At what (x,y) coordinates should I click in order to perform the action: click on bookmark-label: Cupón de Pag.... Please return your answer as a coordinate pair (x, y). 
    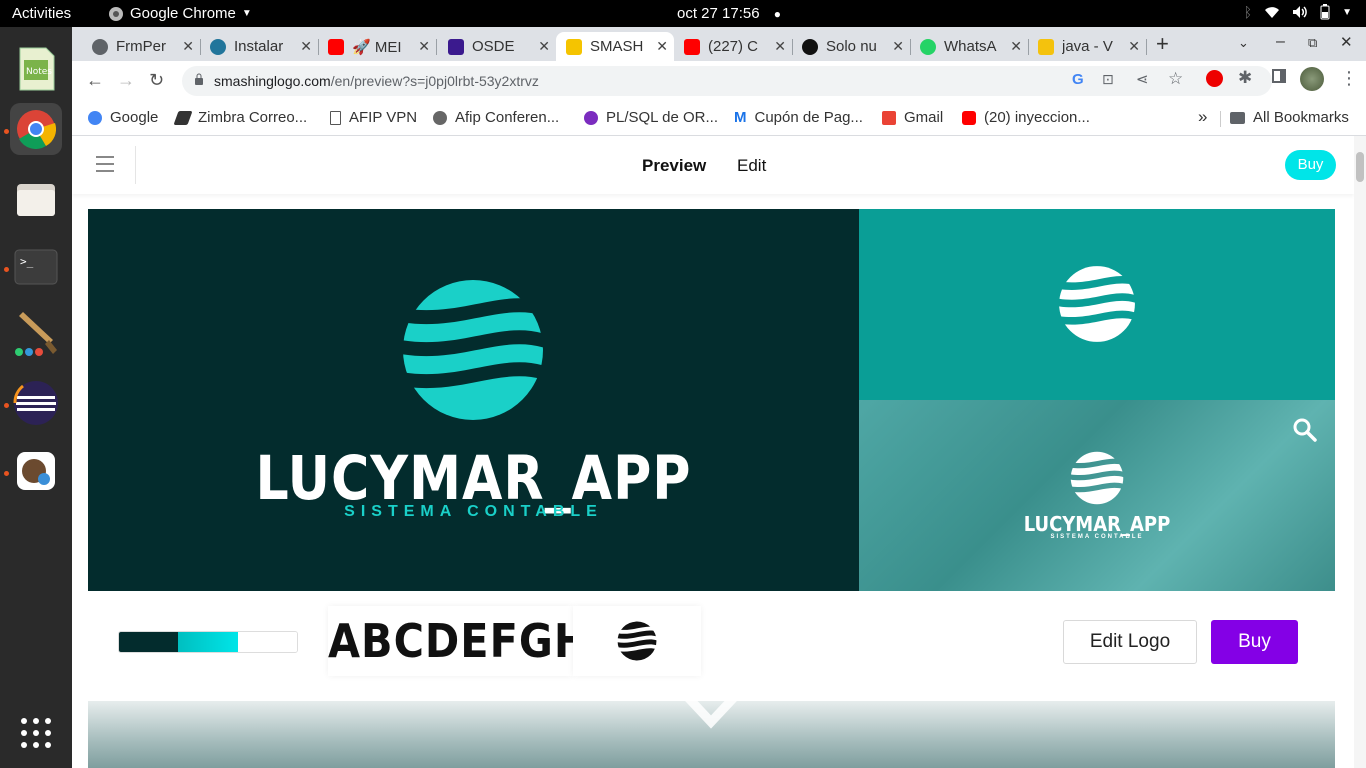
    Looking at the image, I should click on (808, 117).